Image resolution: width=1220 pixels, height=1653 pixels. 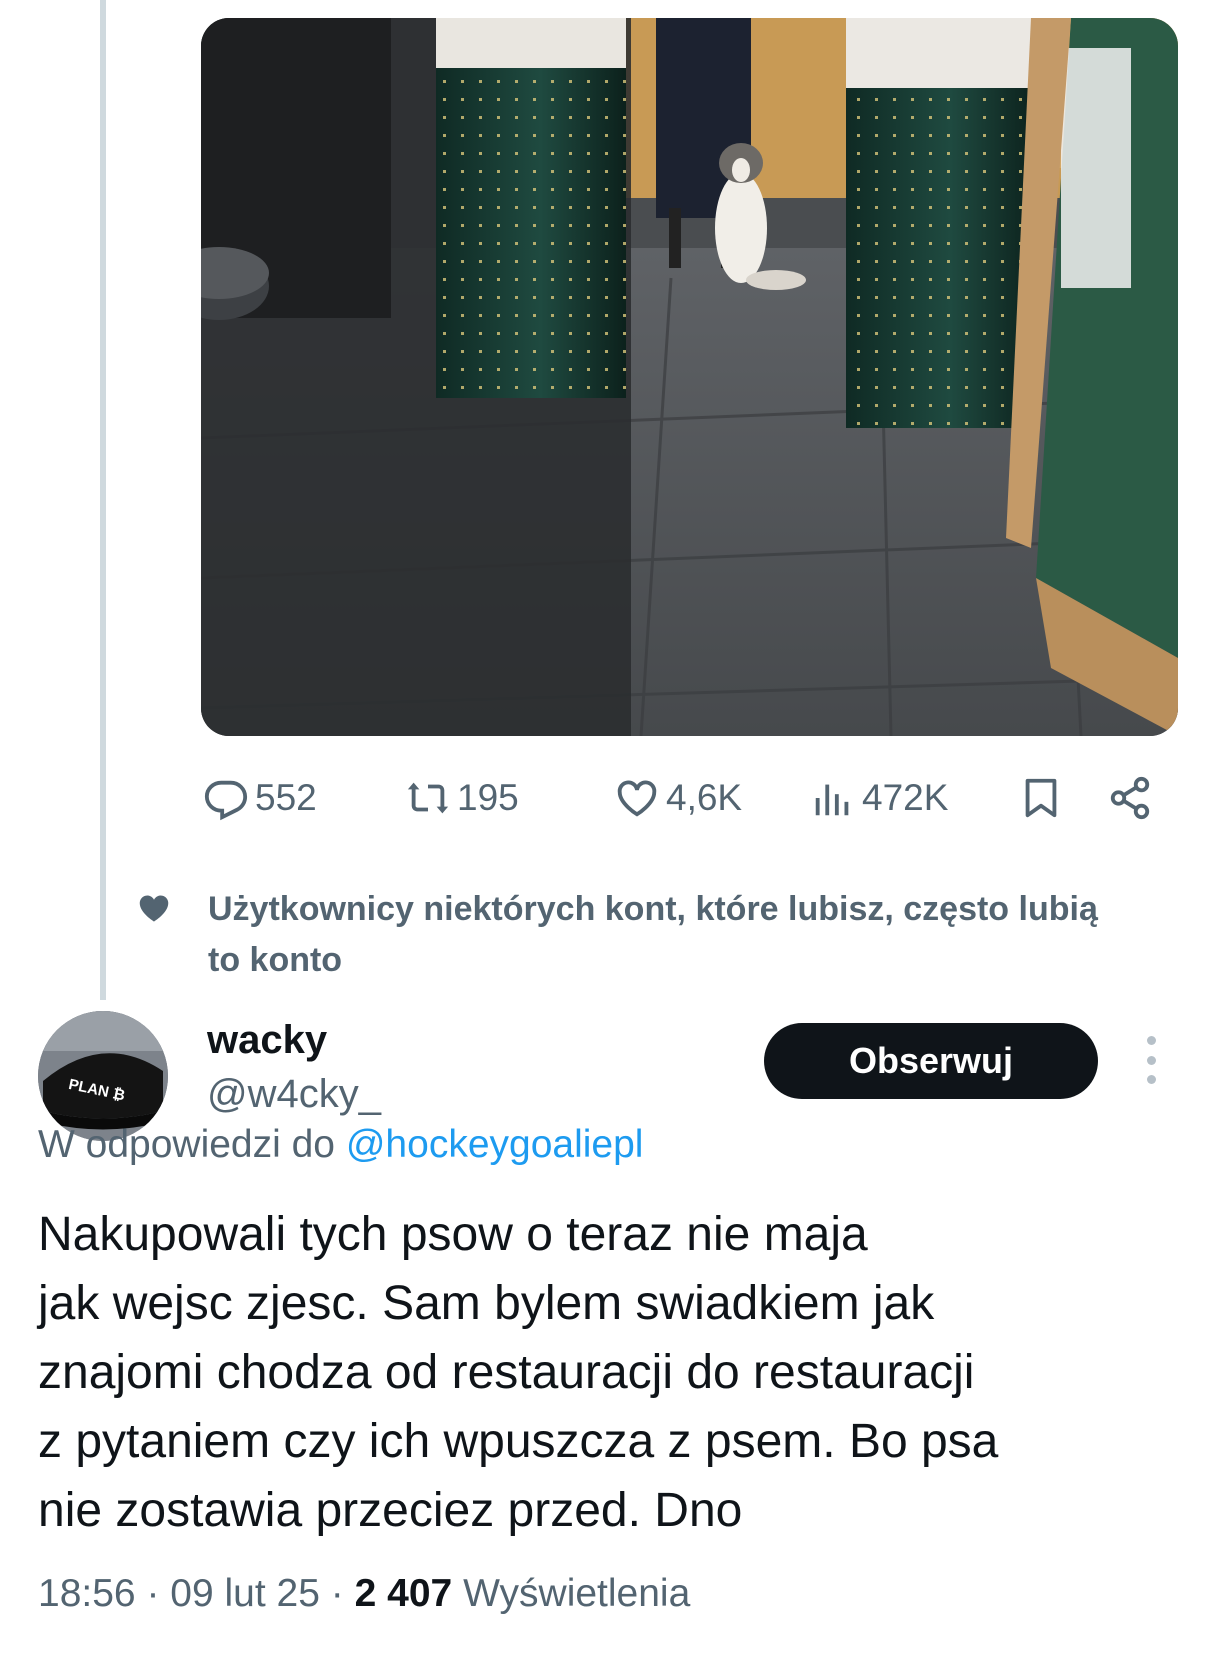 I want to click on reply-icon, so click(x=226, y=800).